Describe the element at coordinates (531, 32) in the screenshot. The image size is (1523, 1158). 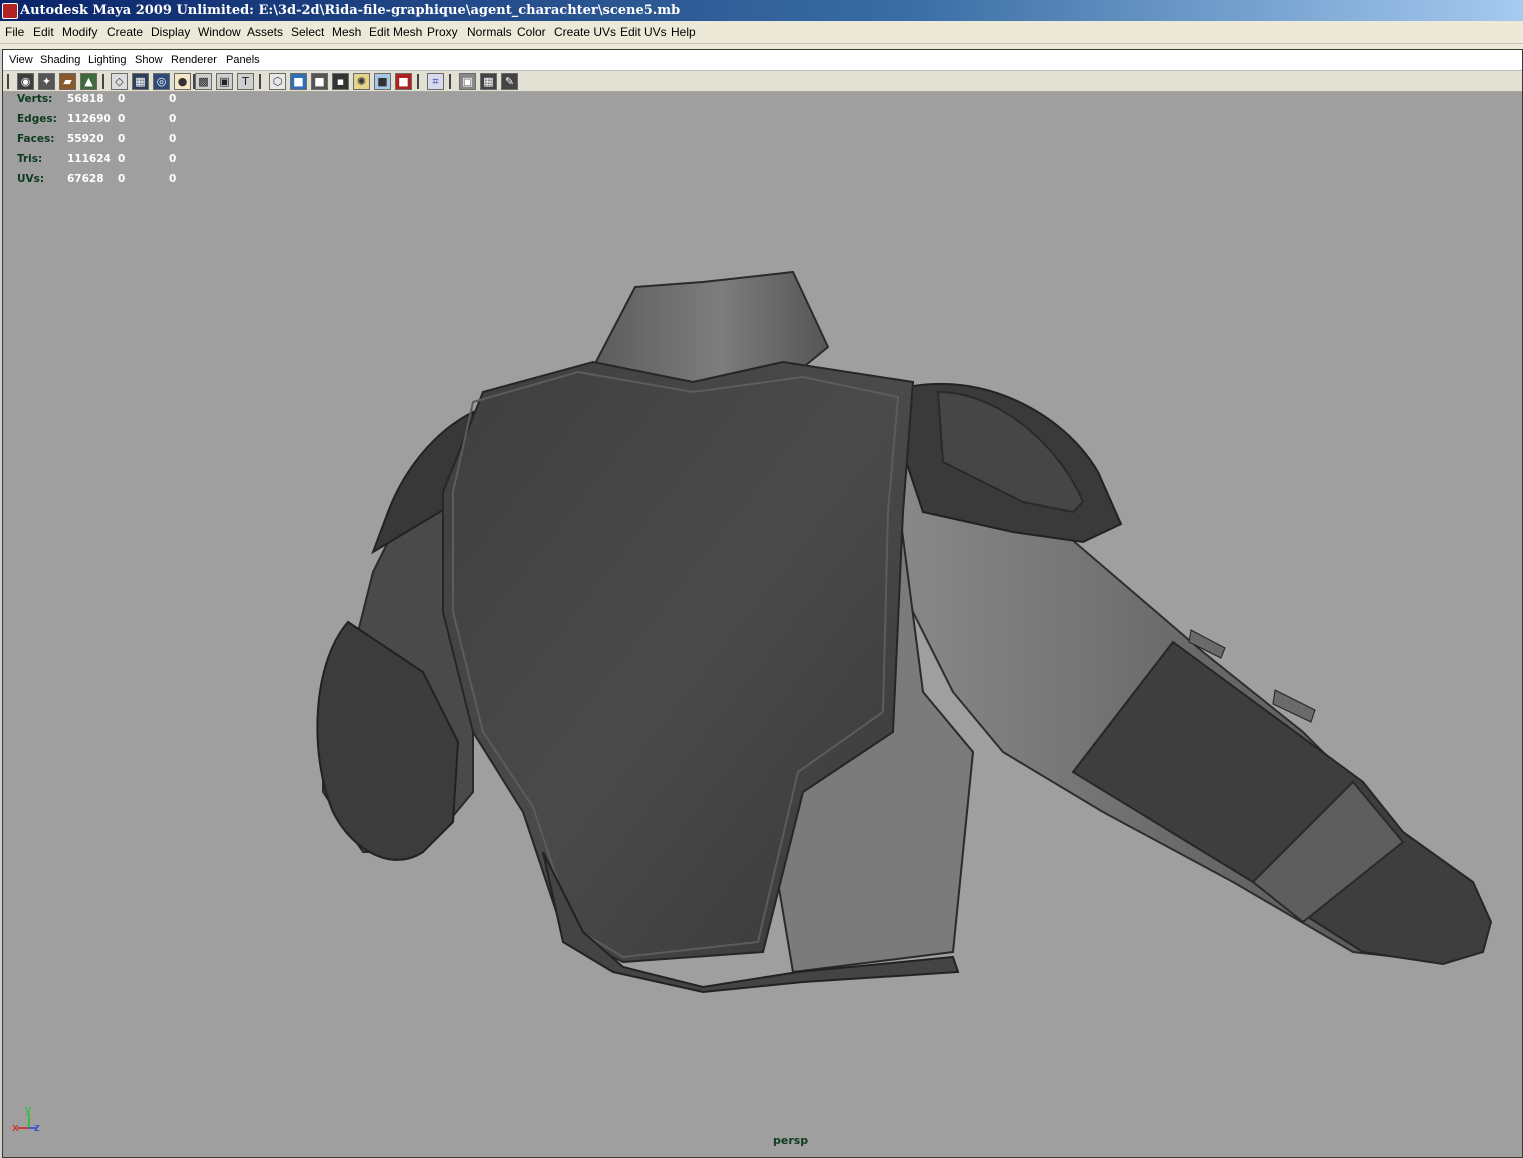
I see `menu-color: Color` at that location.